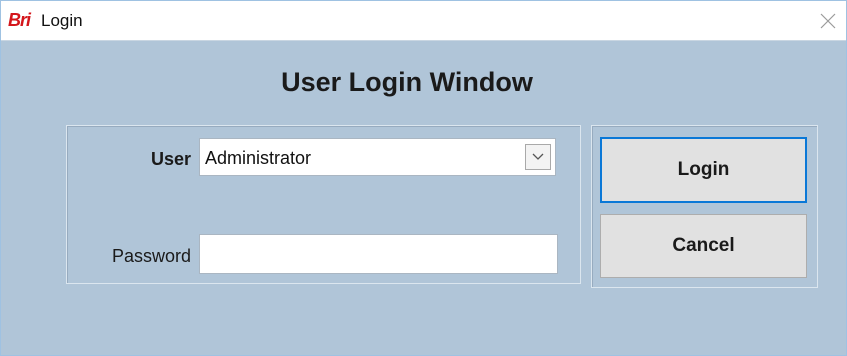 This screenshot has width=847, height=356. What do you see at coordinates (407, 82) in the screenshot?
I see `page-title: User Login Window` at bounding box center [407, 82].